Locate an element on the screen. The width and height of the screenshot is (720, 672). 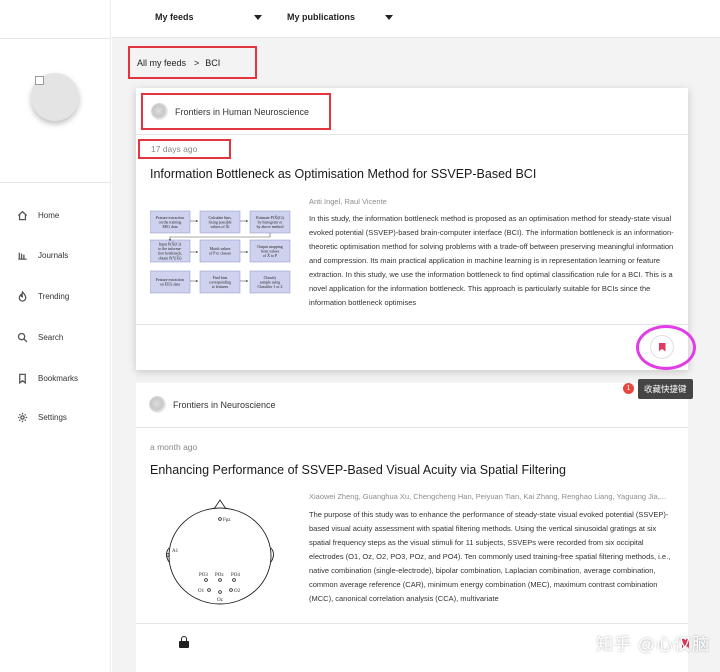
flowchart-box-label: Estimate P(X̂i|Ci) is located at coordinates (270, 217).